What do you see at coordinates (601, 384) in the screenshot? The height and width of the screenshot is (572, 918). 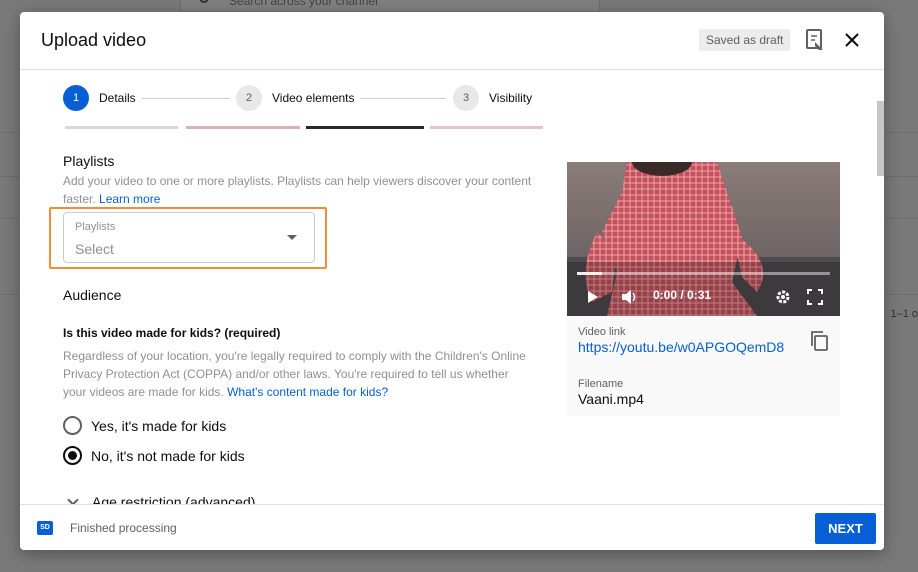 I see `filename-label: Filename` at bounding box center [601, 384].